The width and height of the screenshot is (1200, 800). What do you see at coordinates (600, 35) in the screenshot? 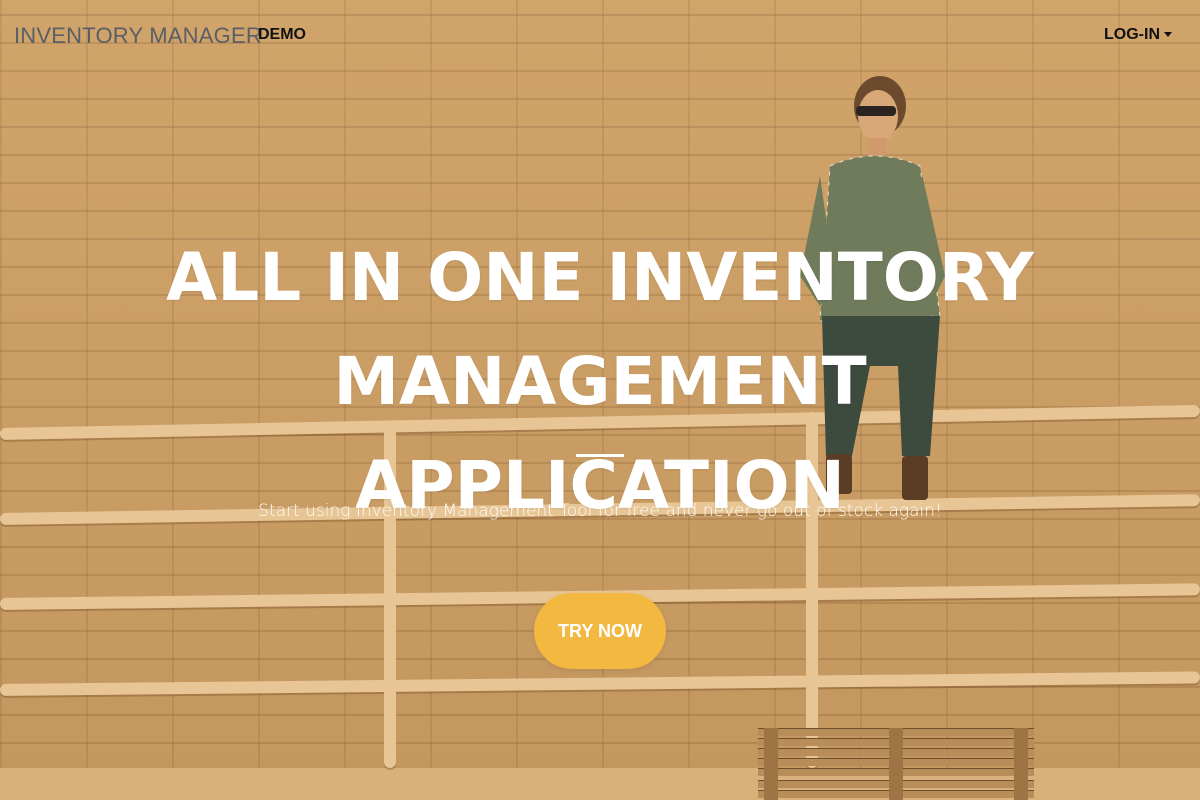
I see `top-navbar: INVENTORY MANAGER DEMO LOG-IN` at bounding box center [600, 35].